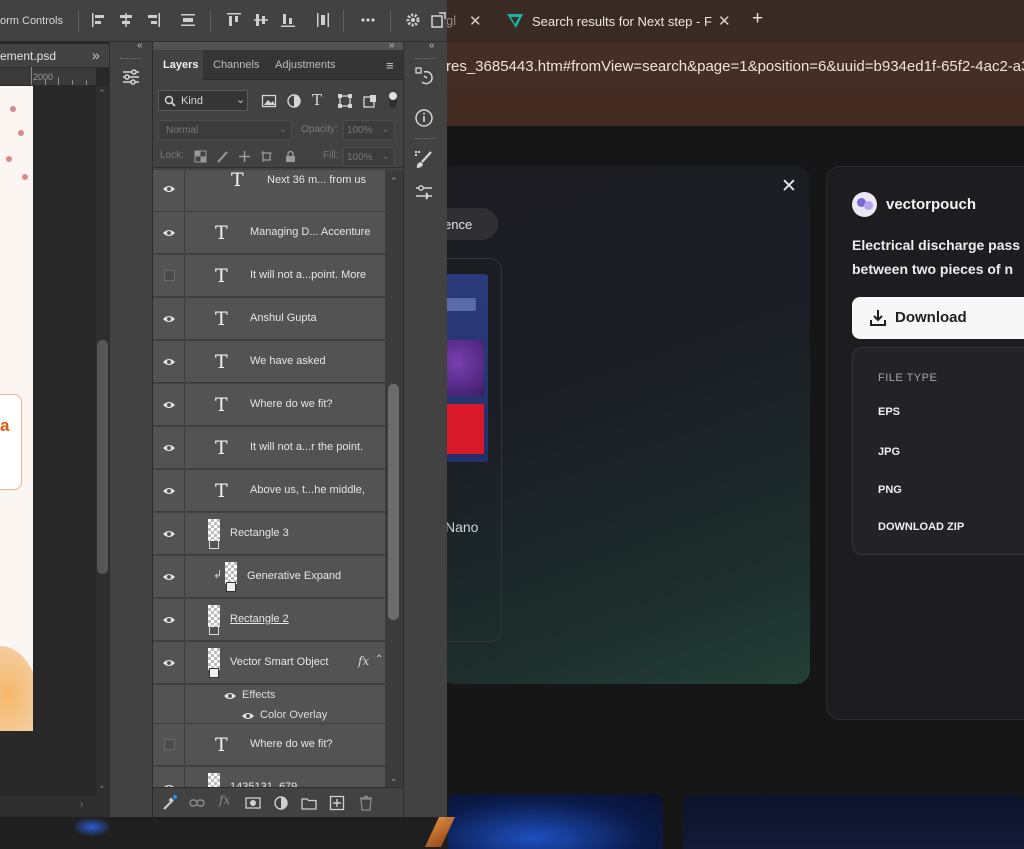 The image size is (1024, 849). I want to click on info-panel-button, so click(424, 118).